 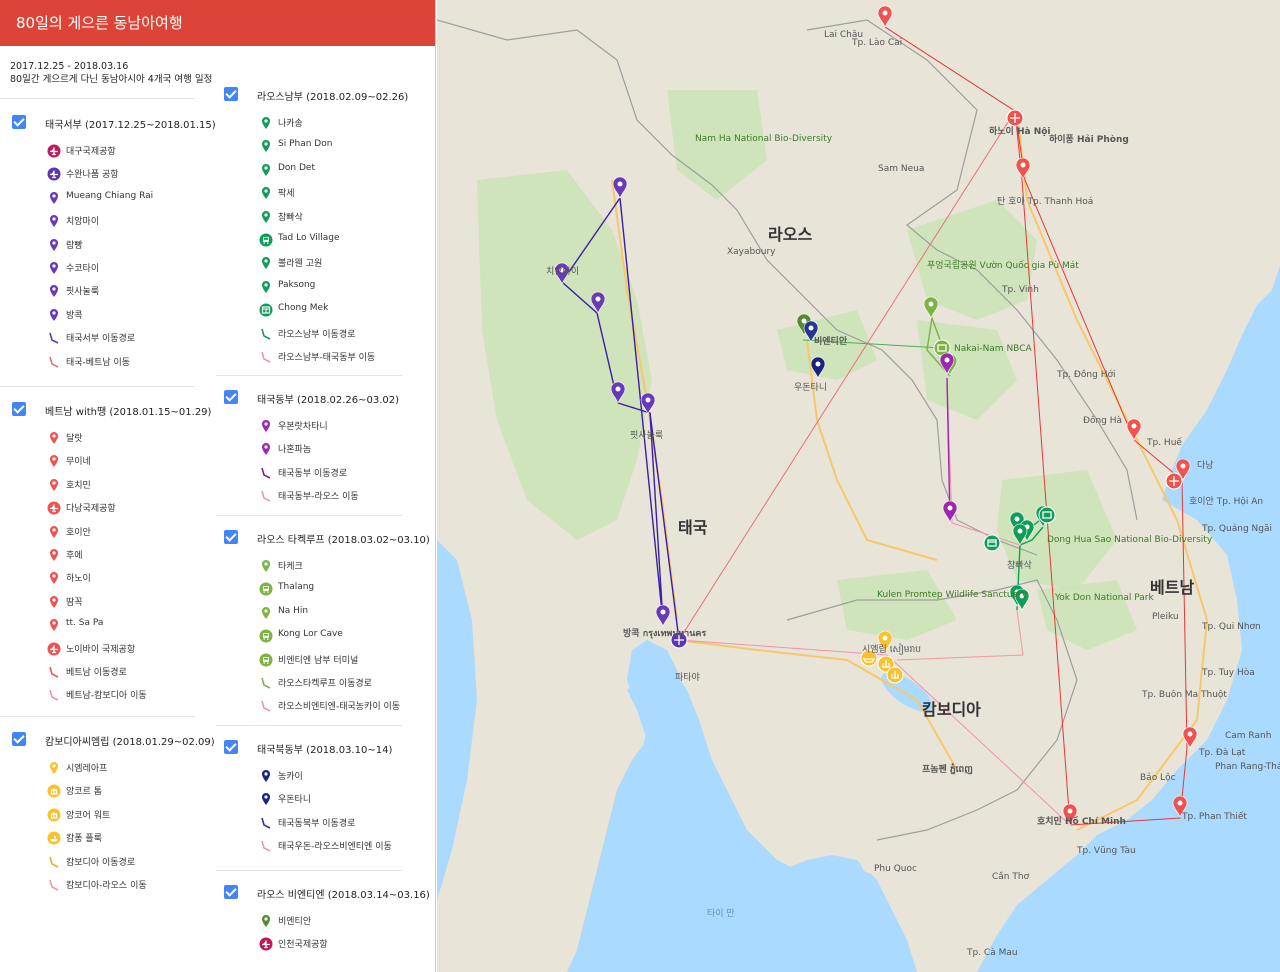 What do you see at coordinates (346, 450) in the screenshot?
I see `layer-item: 나혼파놈` at bounding box center [346, 450].